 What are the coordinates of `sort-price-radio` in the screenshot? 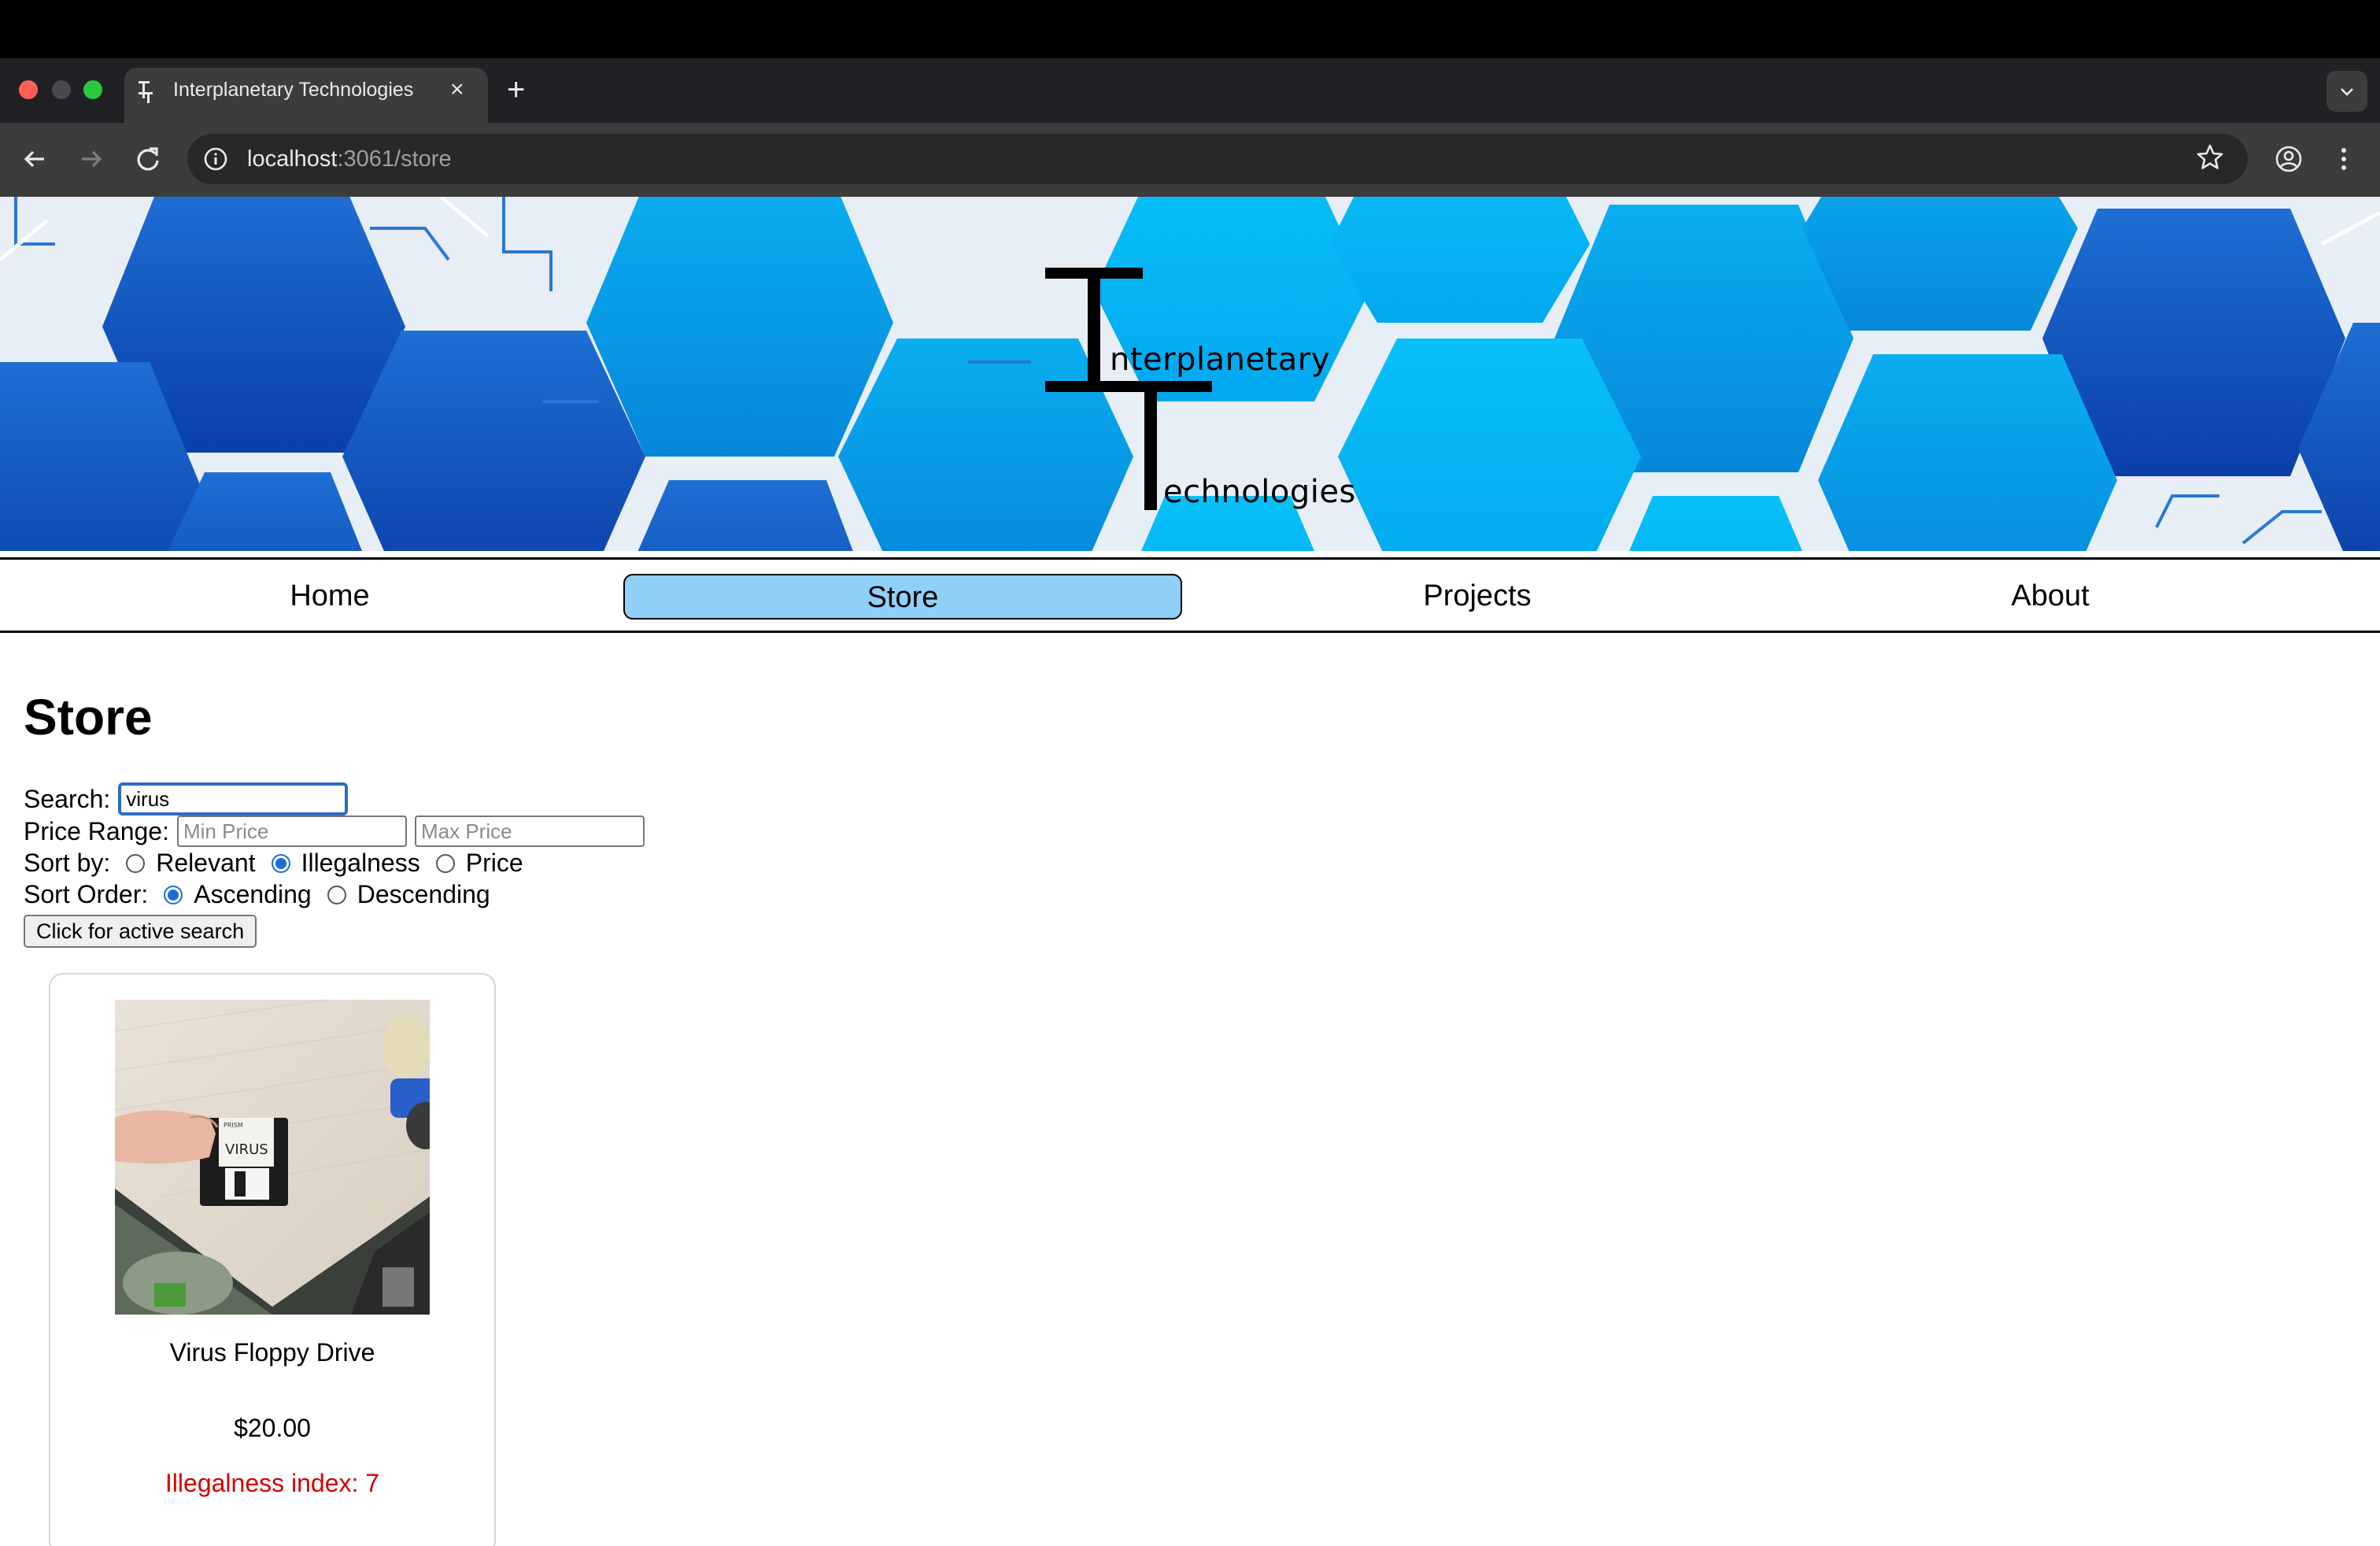 It's located at (445, 863).